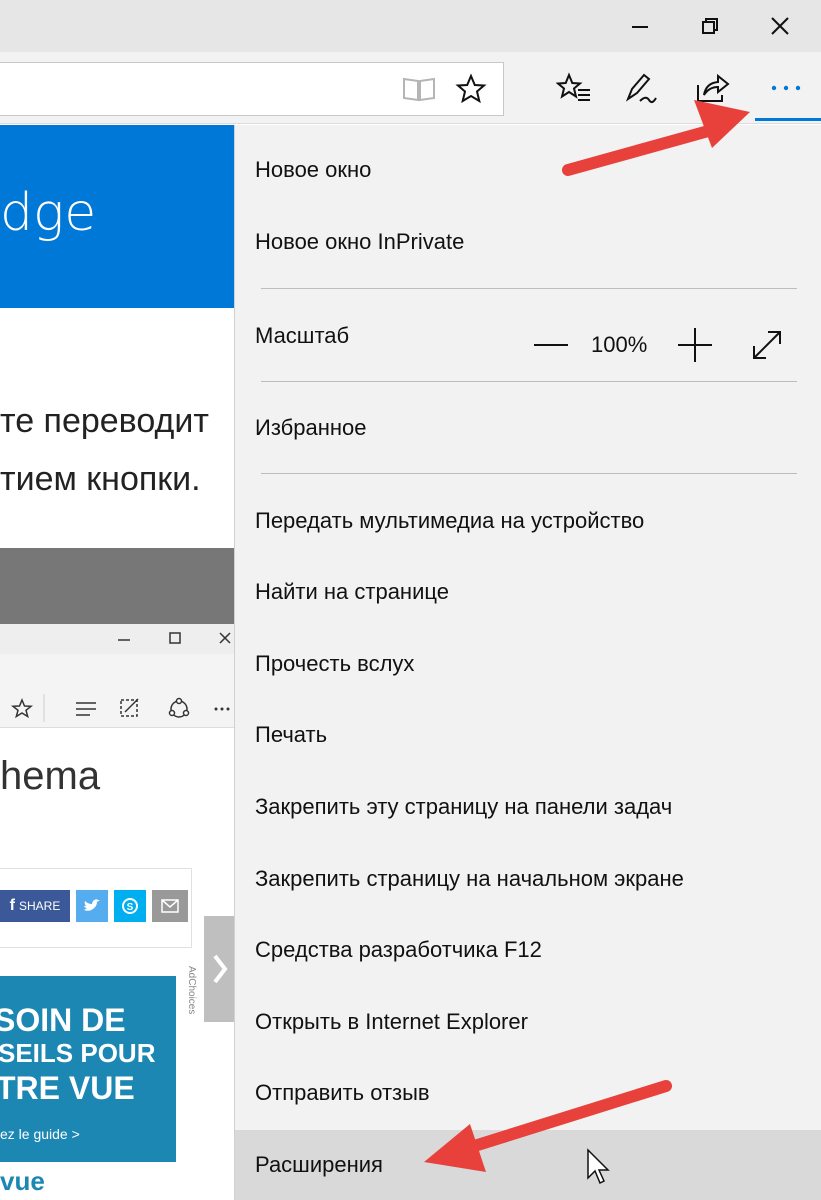 This screenshot has height=1200, width=821. I want to click on skype-icon: S, so click(130, 906).